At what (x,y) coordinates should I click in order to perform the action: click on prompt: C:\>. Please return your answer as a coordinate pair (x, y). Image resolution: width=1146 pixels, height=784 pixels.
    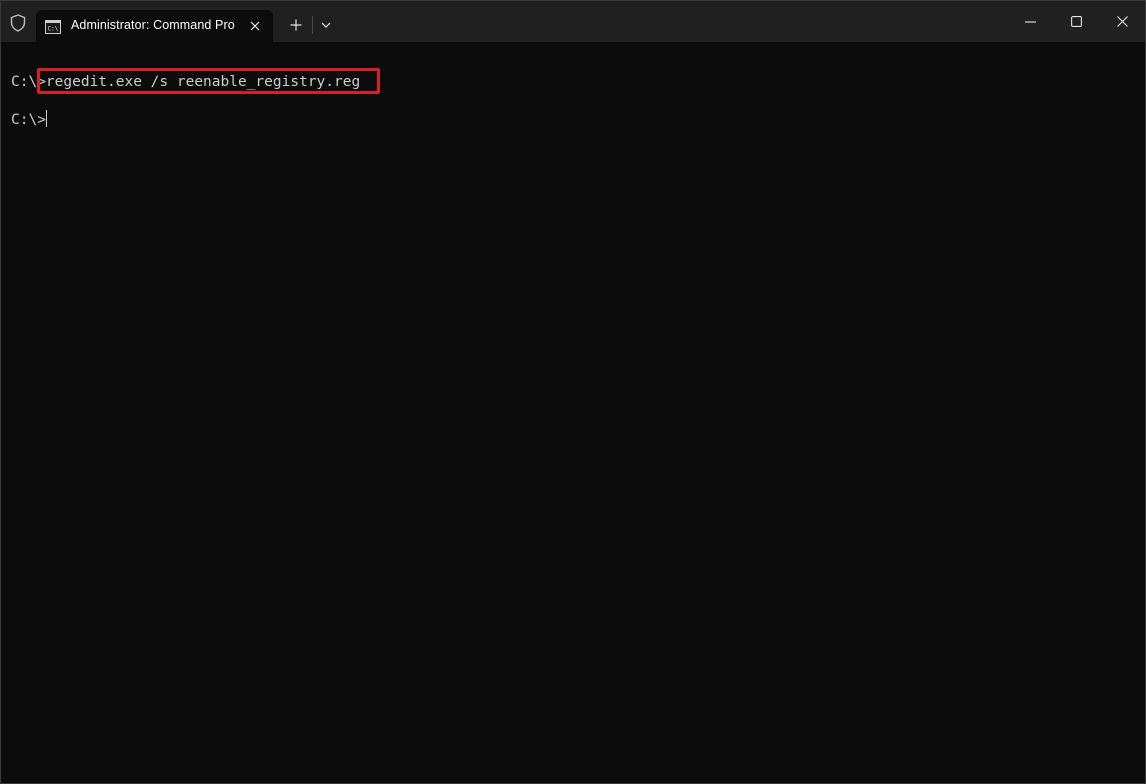
    Looking at the image, I should click on (28, 120).